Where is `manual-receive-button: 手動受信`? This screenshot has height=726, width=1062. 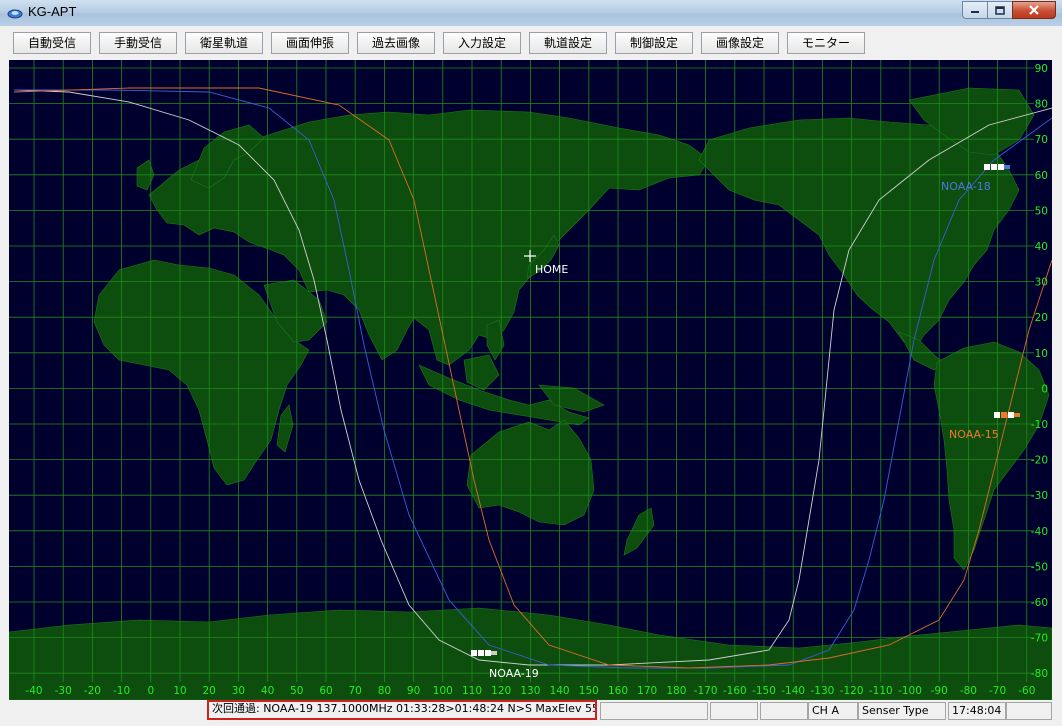 manual-receive-button: 手動受信 is located at coordinates (138, 43).